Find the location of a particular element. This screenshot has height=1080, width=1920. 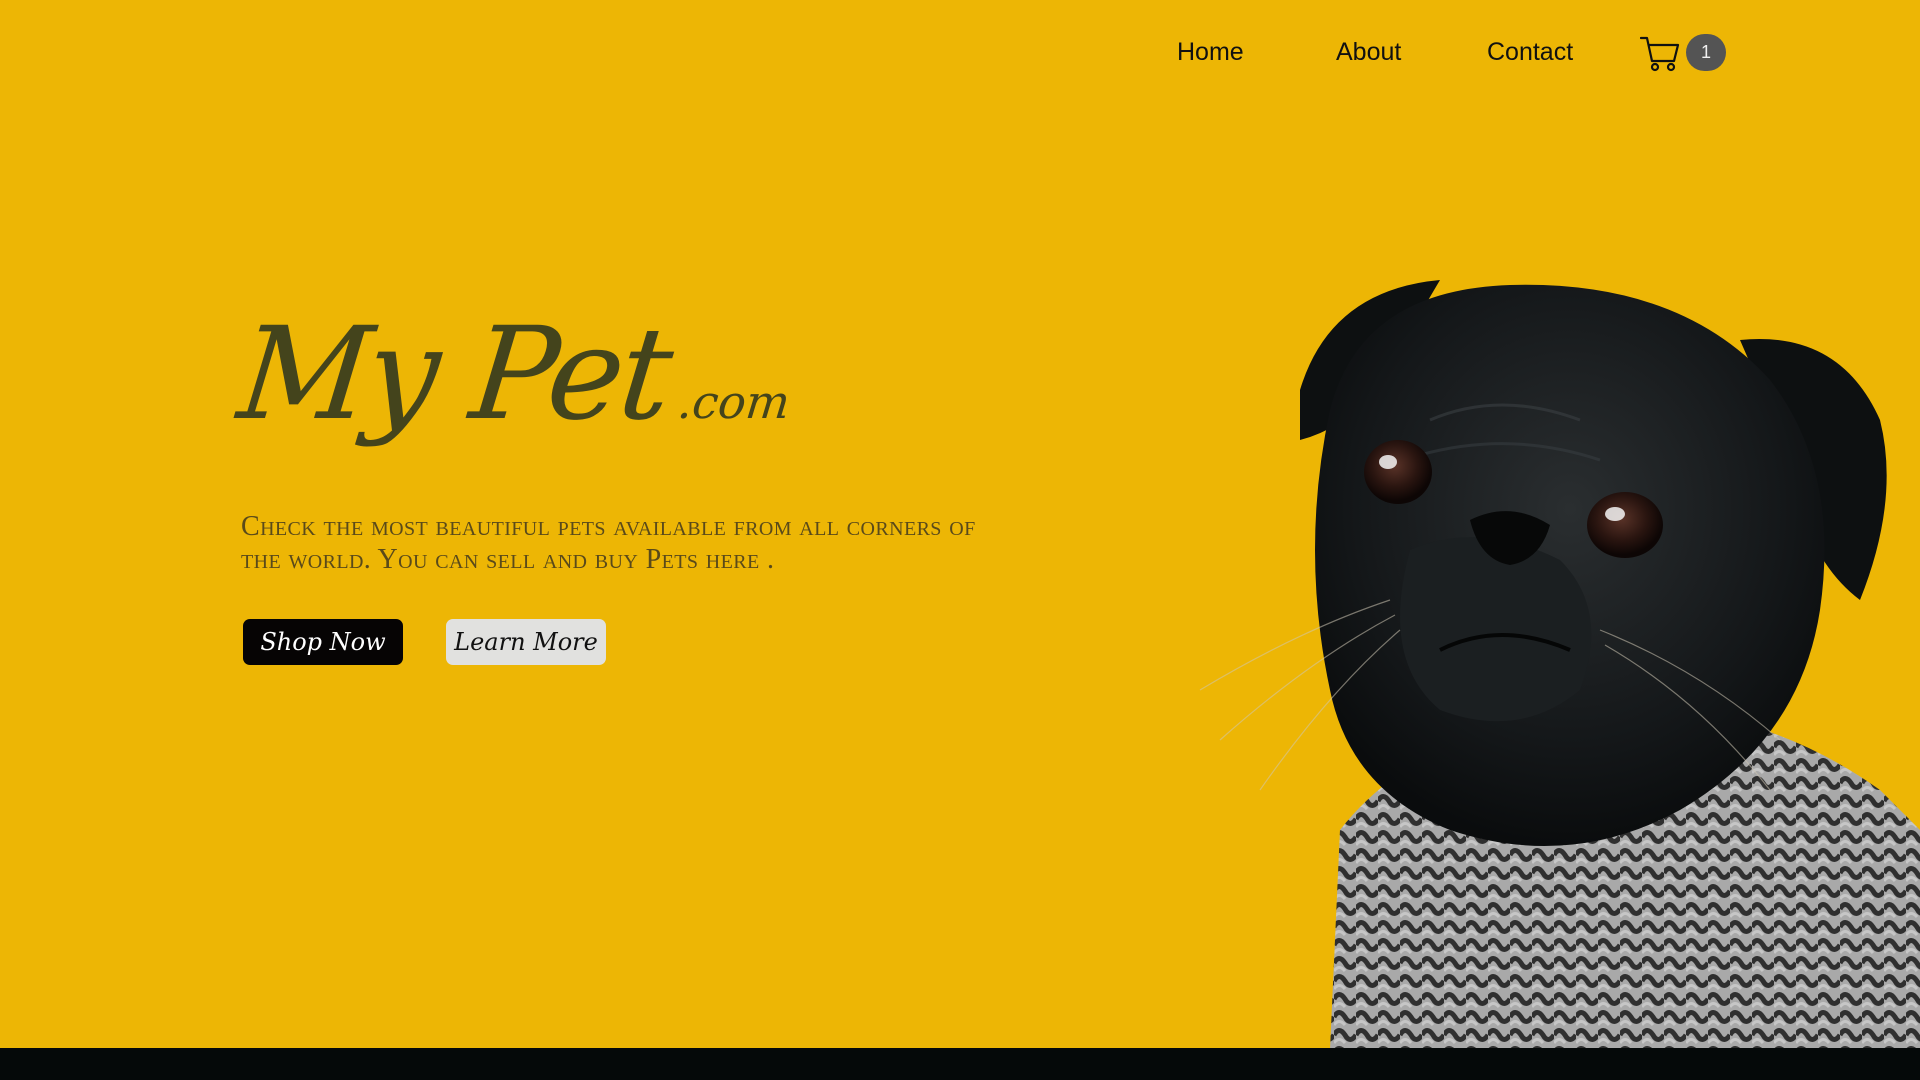

cart-icon is located at coordinates (1660, 54).